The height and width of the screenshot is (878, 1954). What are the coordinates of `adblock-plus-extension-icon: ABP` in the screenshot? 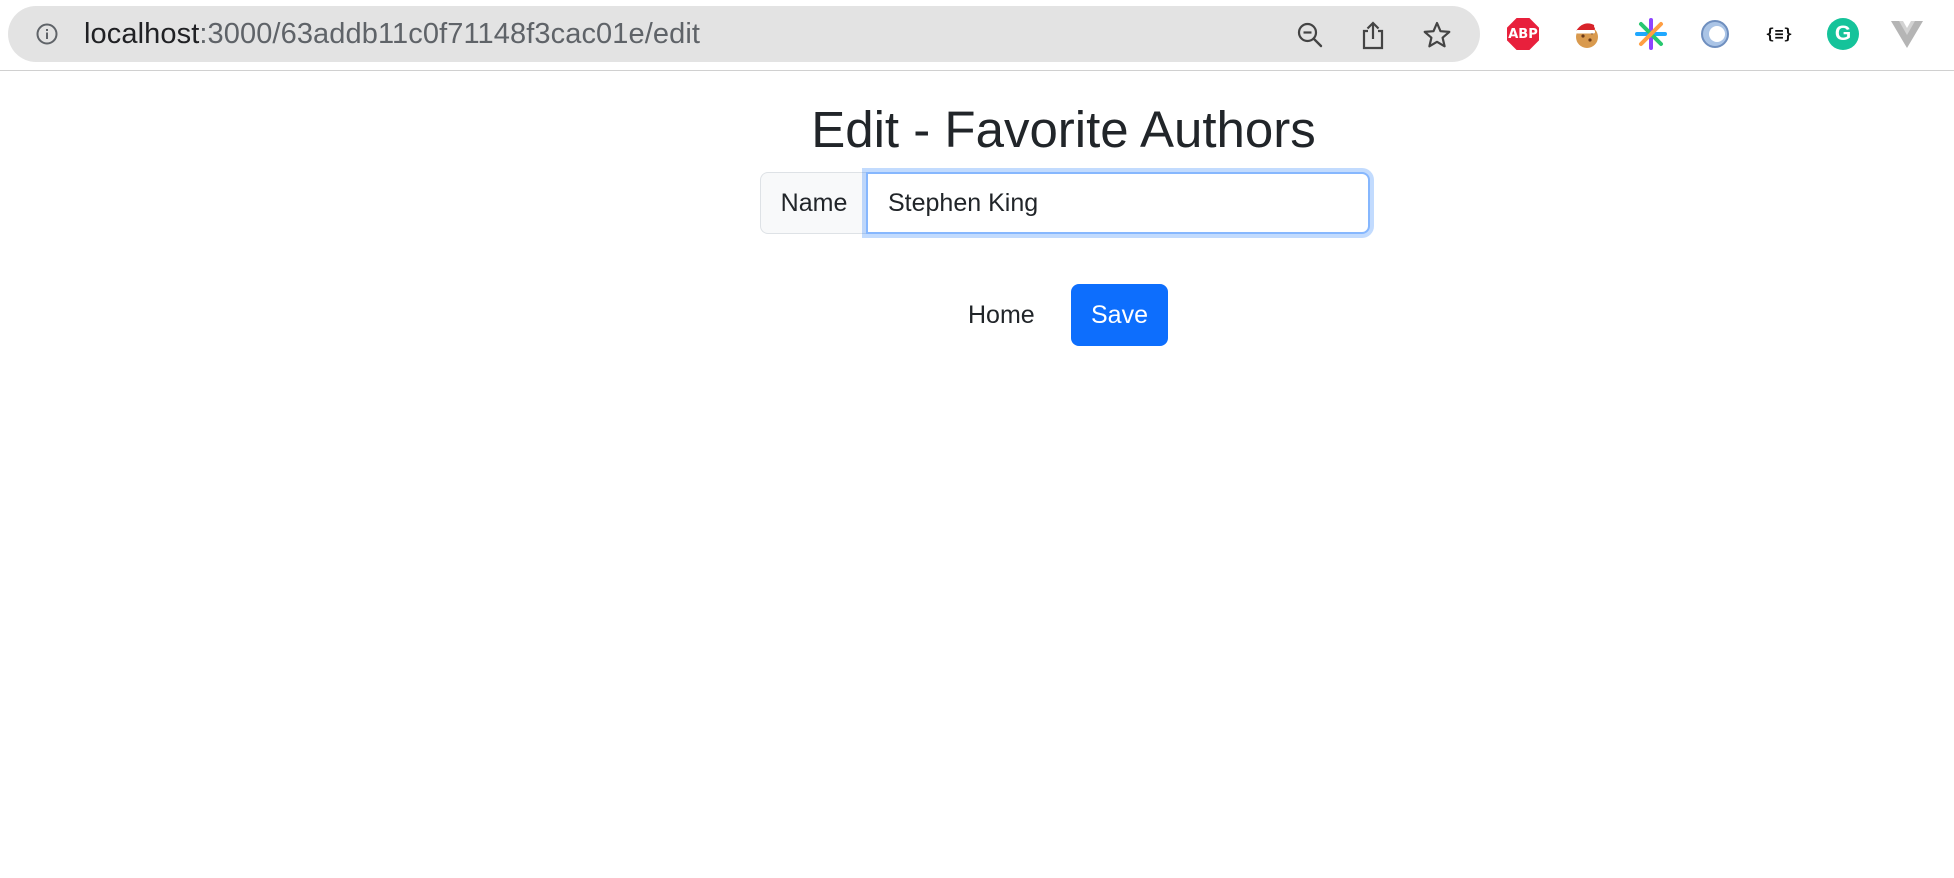 It's located at (1523, 34).